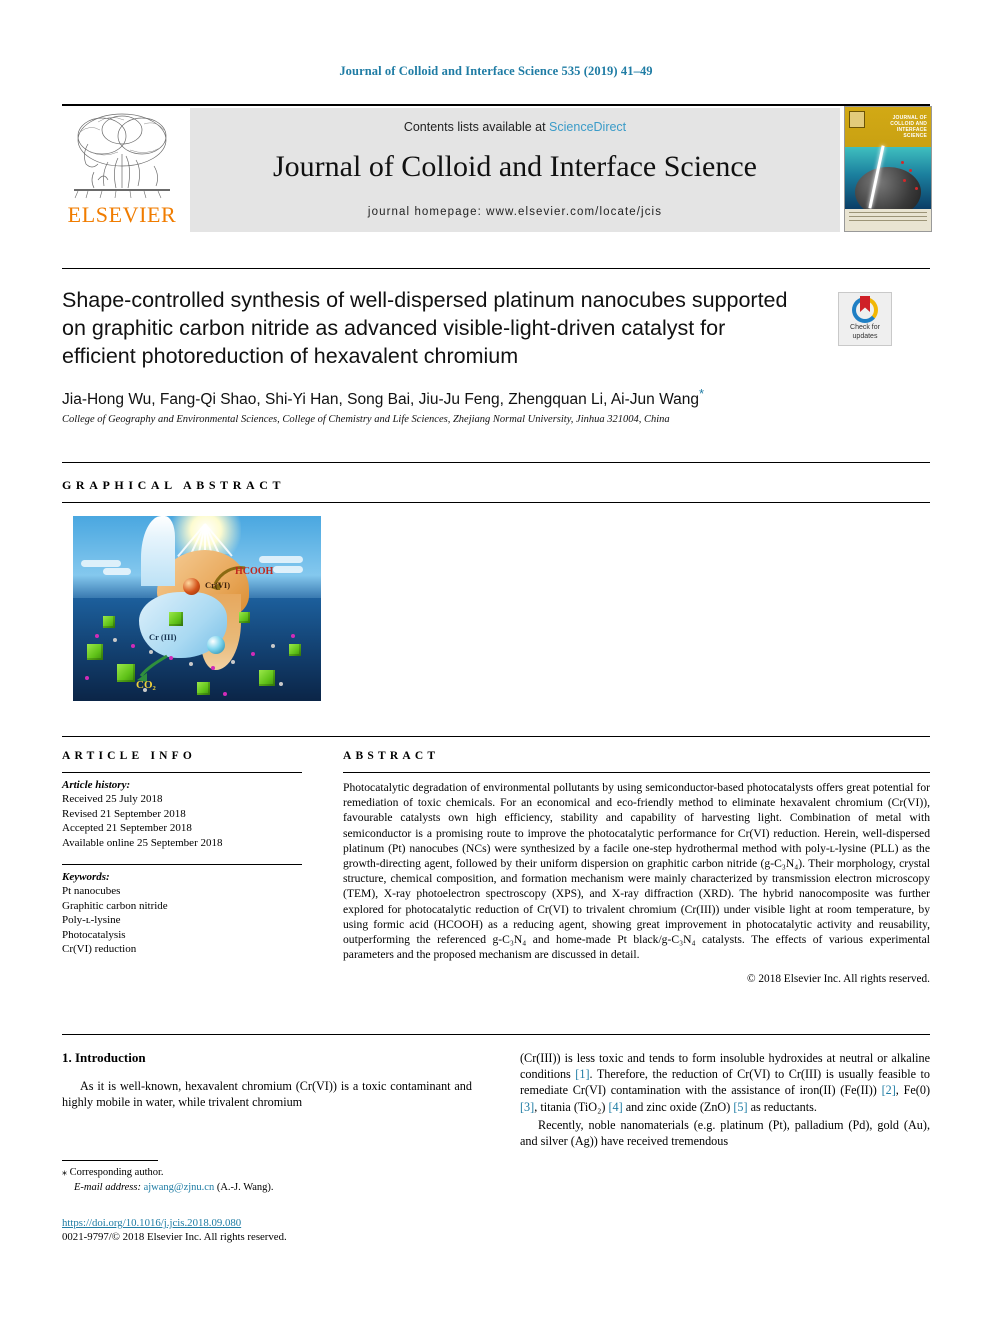  What do you see at coordinates (912, 1090) in the screenshot?
I see `rp1-c: , Fe(0)` at bounding box center [912, 1090].